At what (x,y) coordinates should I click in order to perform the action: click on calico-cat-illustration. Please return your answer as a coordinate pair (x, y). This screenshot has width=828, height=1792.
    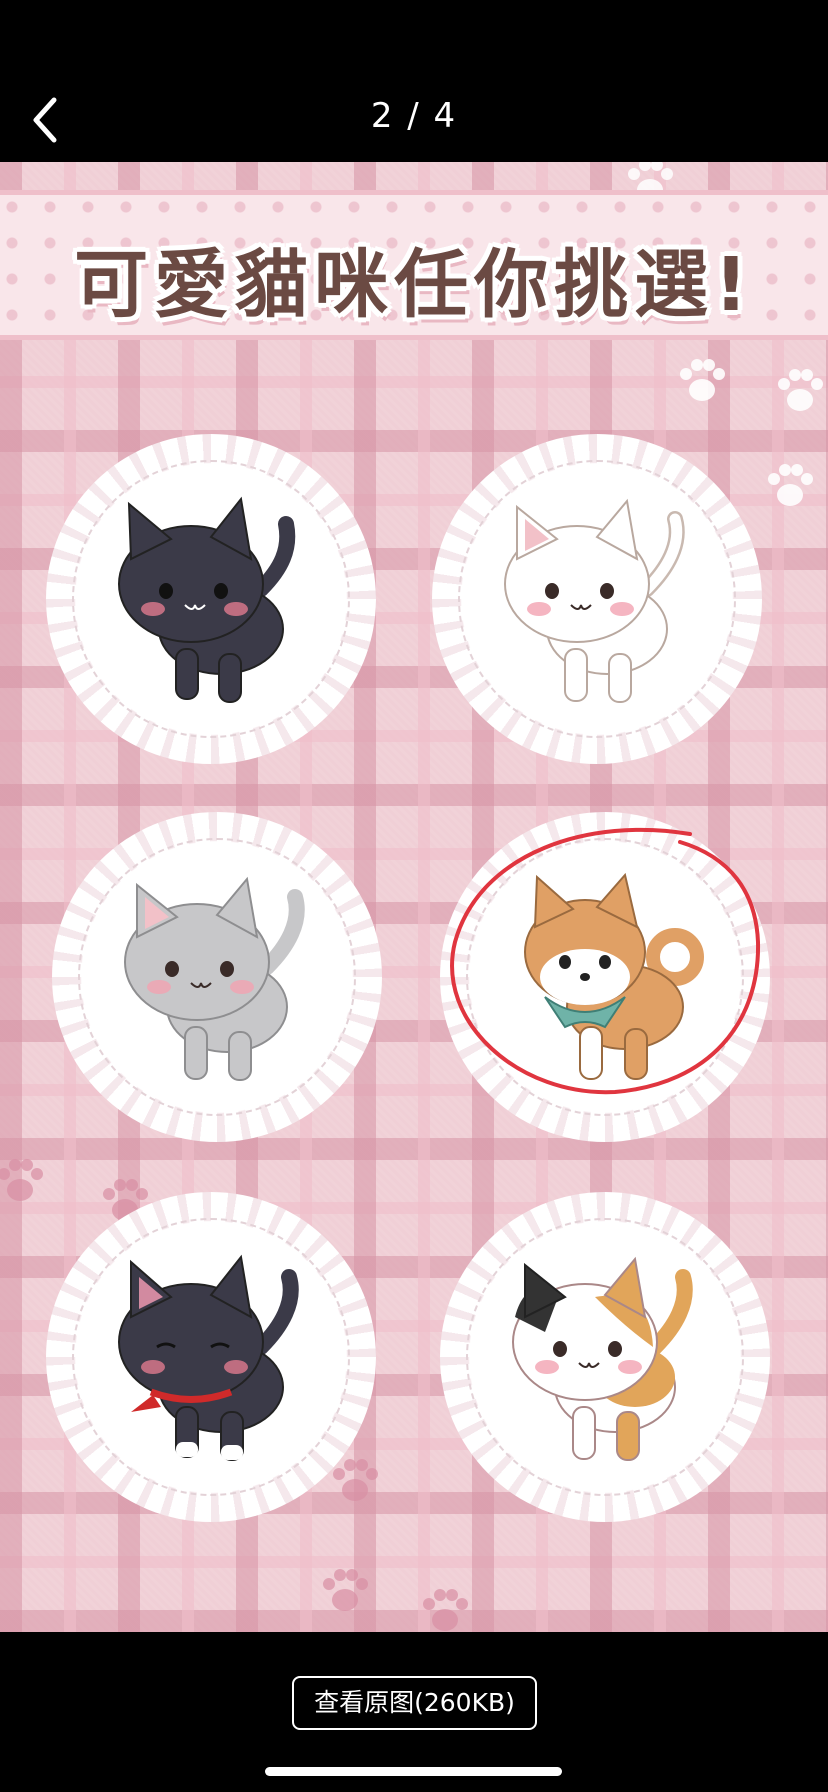
    Looking at the image, I should click on (602, 1358).